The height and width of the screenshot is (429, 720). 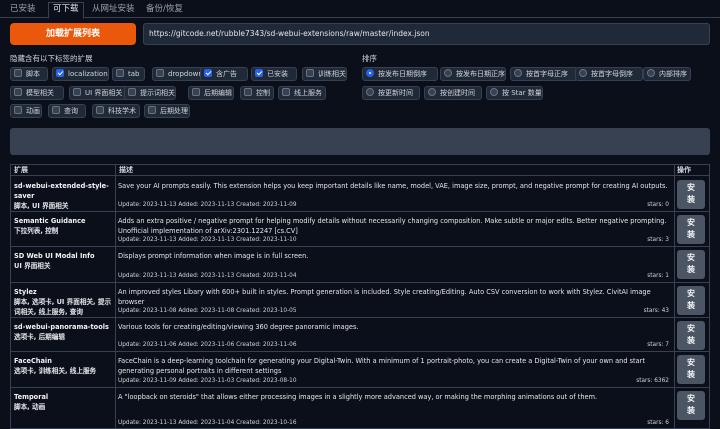 I want to click on filter-chip: 脚本, so click(x=29, y=74).